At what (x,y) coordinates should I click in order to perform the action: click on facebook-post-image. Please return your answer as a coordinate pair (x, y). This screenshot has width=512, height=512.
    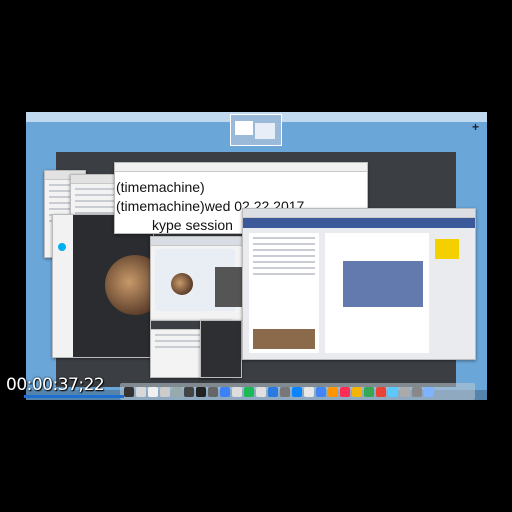
    Looking at the image, I should click on (383, 284).